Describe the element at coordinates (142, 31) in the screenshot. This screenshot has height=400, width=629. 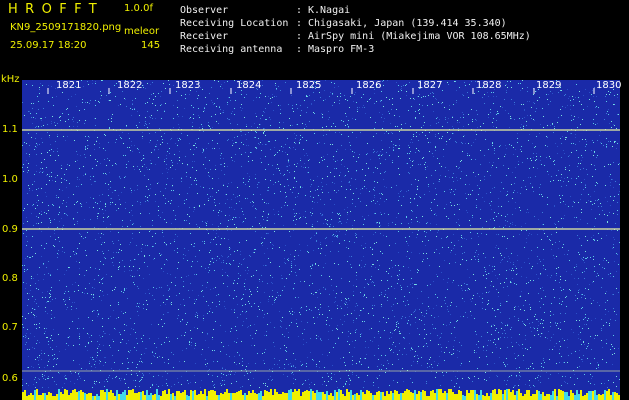
I see `mode-label: meleor` at that location.